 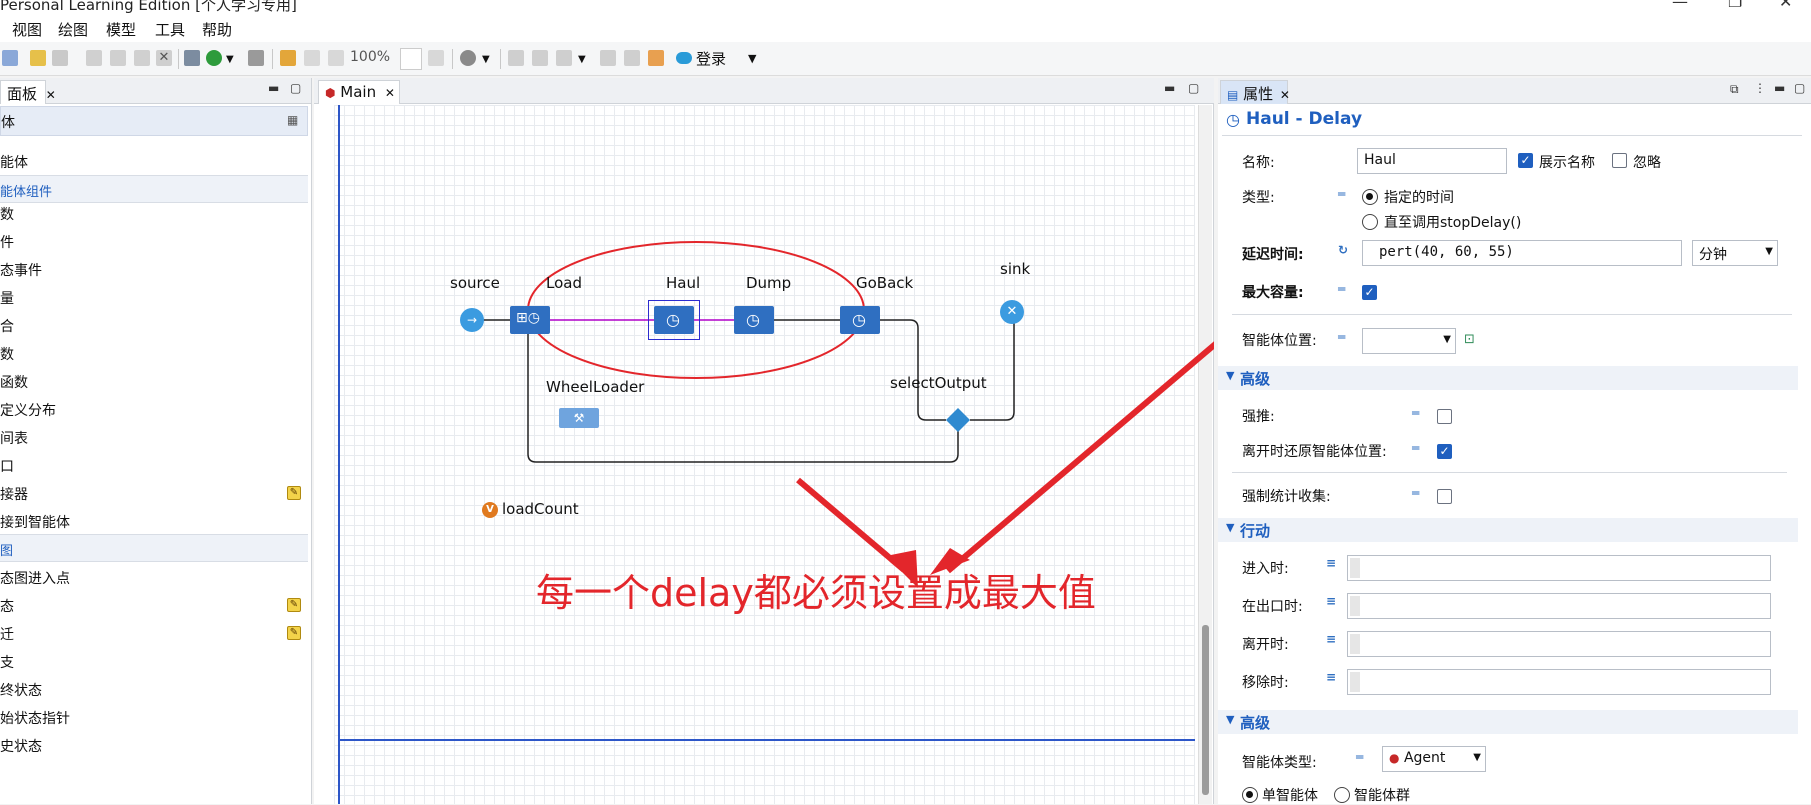 What do you see at coordinates (27, 29) in the screenshot?
I see `menu-view: 视图` at bounding box center [27, 29].